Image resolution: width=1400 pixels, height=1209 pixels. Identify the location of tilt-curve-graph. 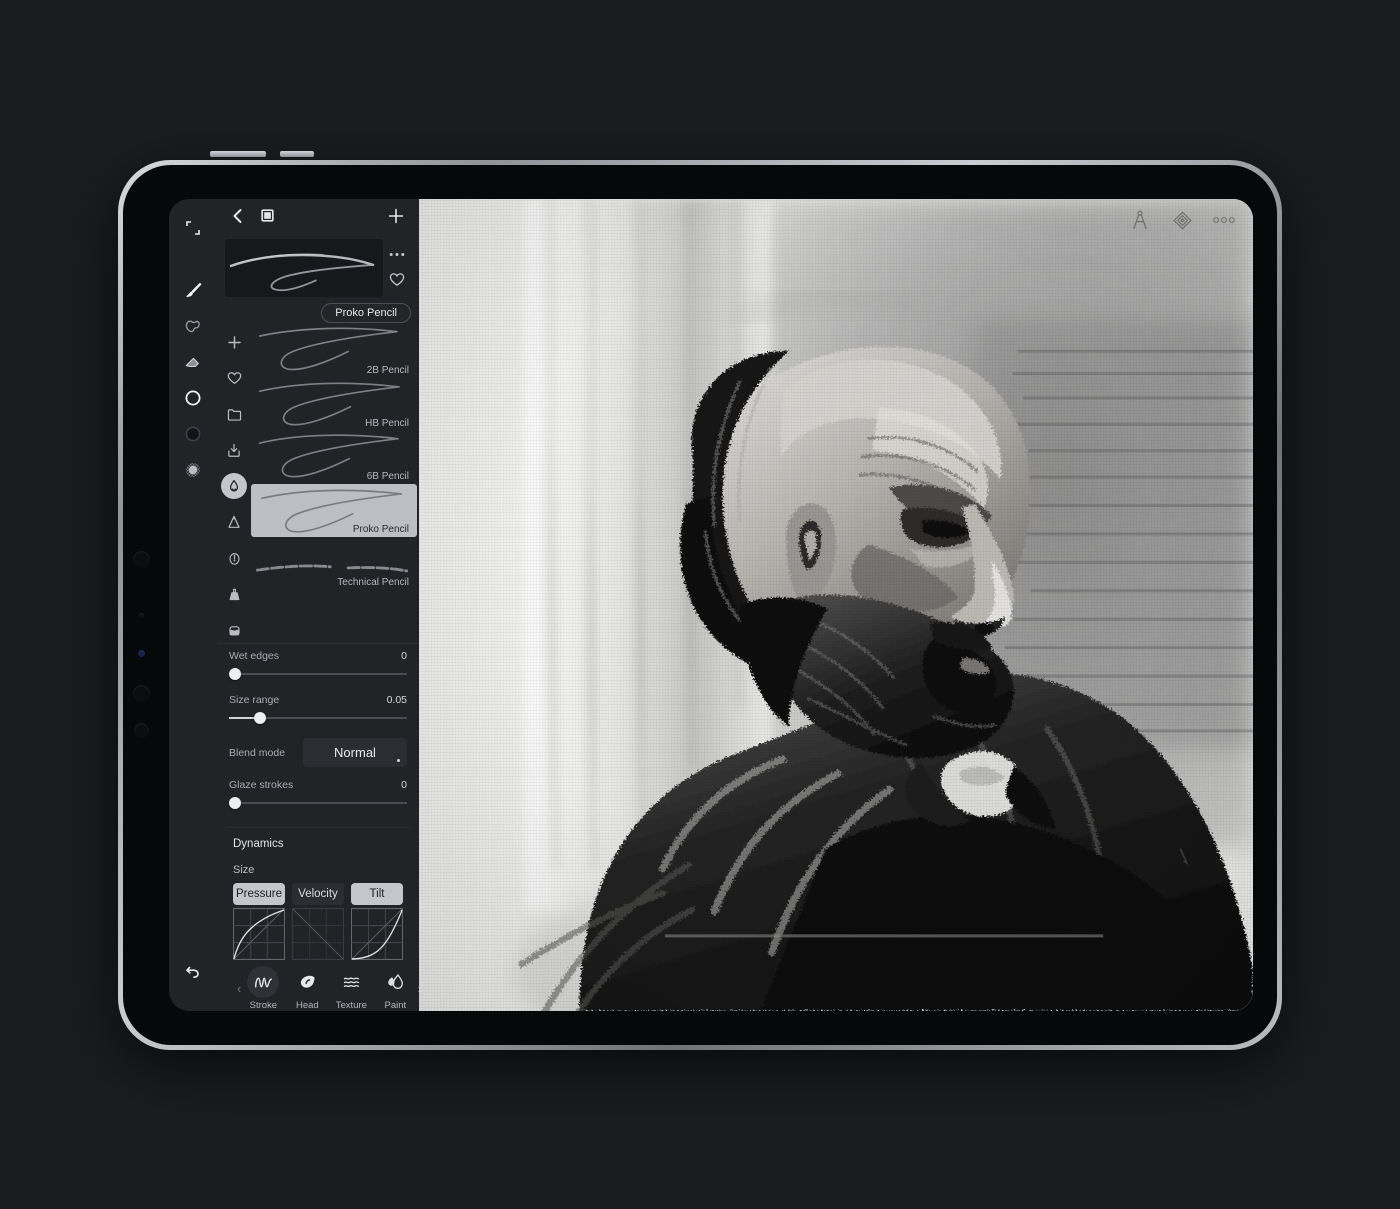
(377, 934).